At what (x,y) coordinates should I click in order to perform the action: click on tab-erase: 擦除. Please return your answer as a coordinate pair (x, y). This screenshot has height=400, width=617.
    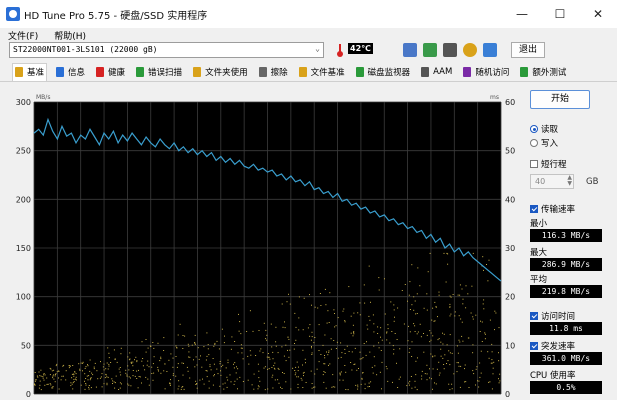
    Looking at the image, I should click on (273, 72).